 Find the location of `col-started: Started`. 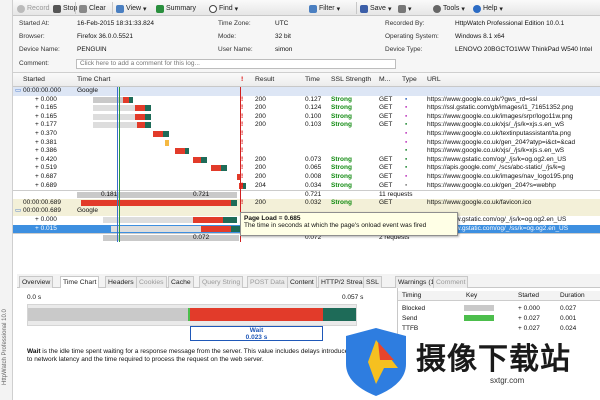

col-started: Started is located at coordinates (34, 79).